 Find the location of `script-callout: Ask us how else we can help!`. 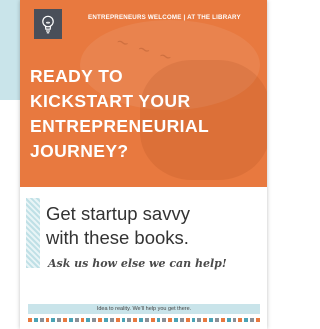

script-callout: Ask us how else we can help! is located at coordinates (137, 263).